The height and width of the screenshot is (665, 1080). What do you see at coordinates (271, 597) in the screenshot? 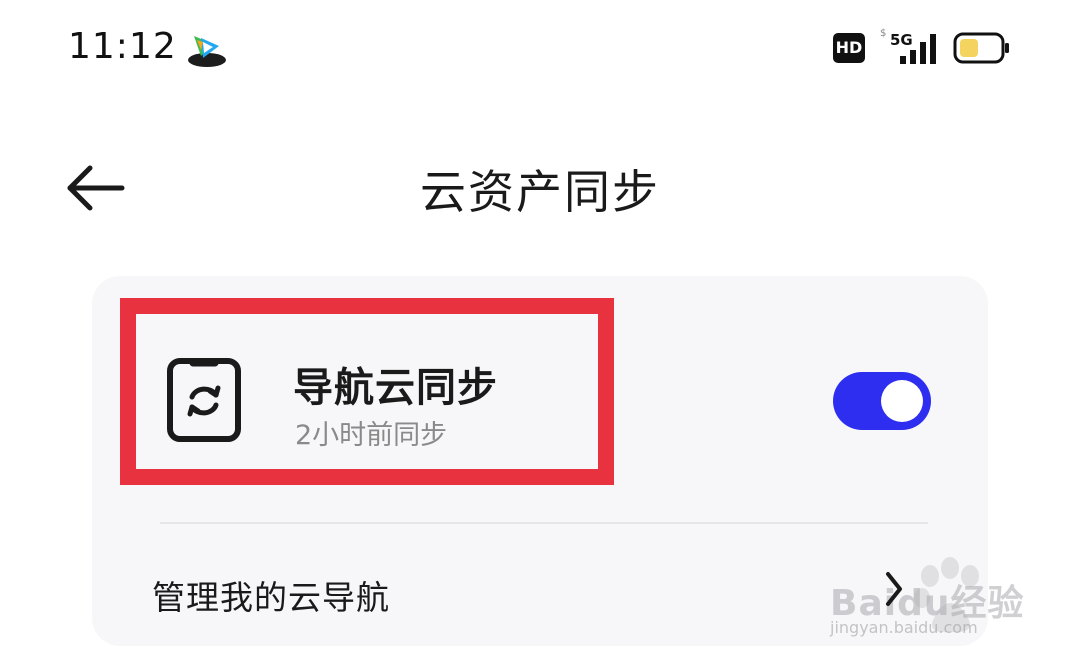
I see `manage-cloud-nav-label: 管理我的云导航` at bounding box center [271, 597].